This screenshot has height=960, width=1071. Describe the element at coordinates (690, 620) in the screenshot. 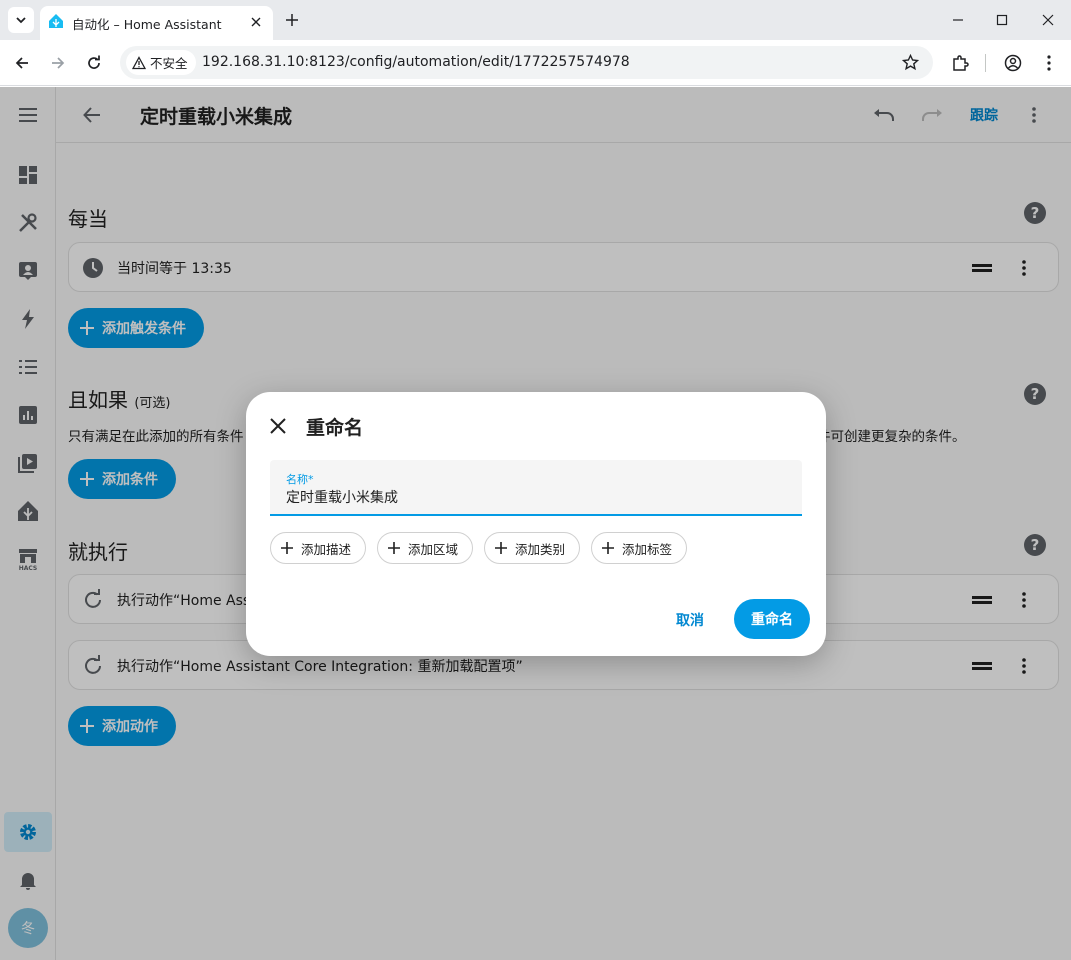

I see `cancel-button: 取消` at that location.